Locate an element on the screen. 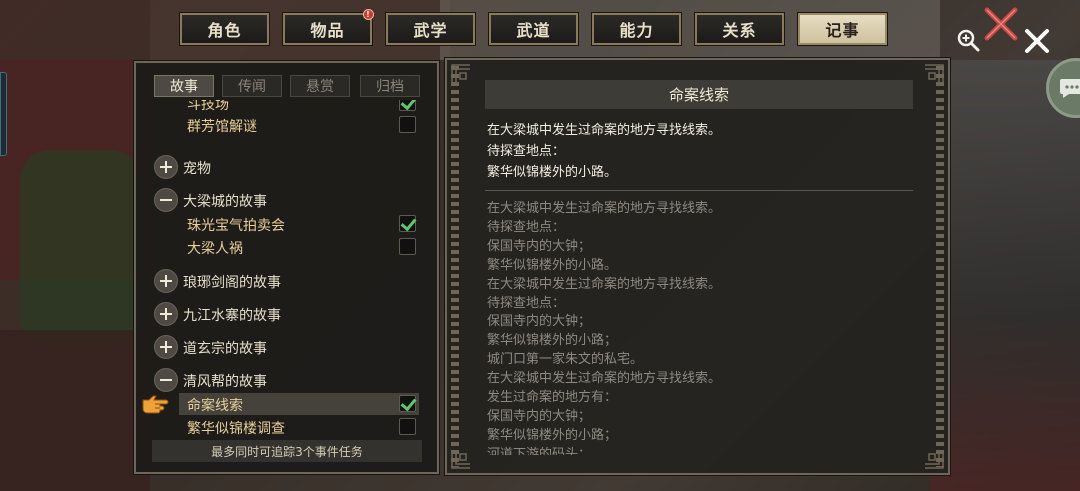 This screenshot has width=1080, height=491. tab-relations: 关系 is located at coordinates (739, 29).